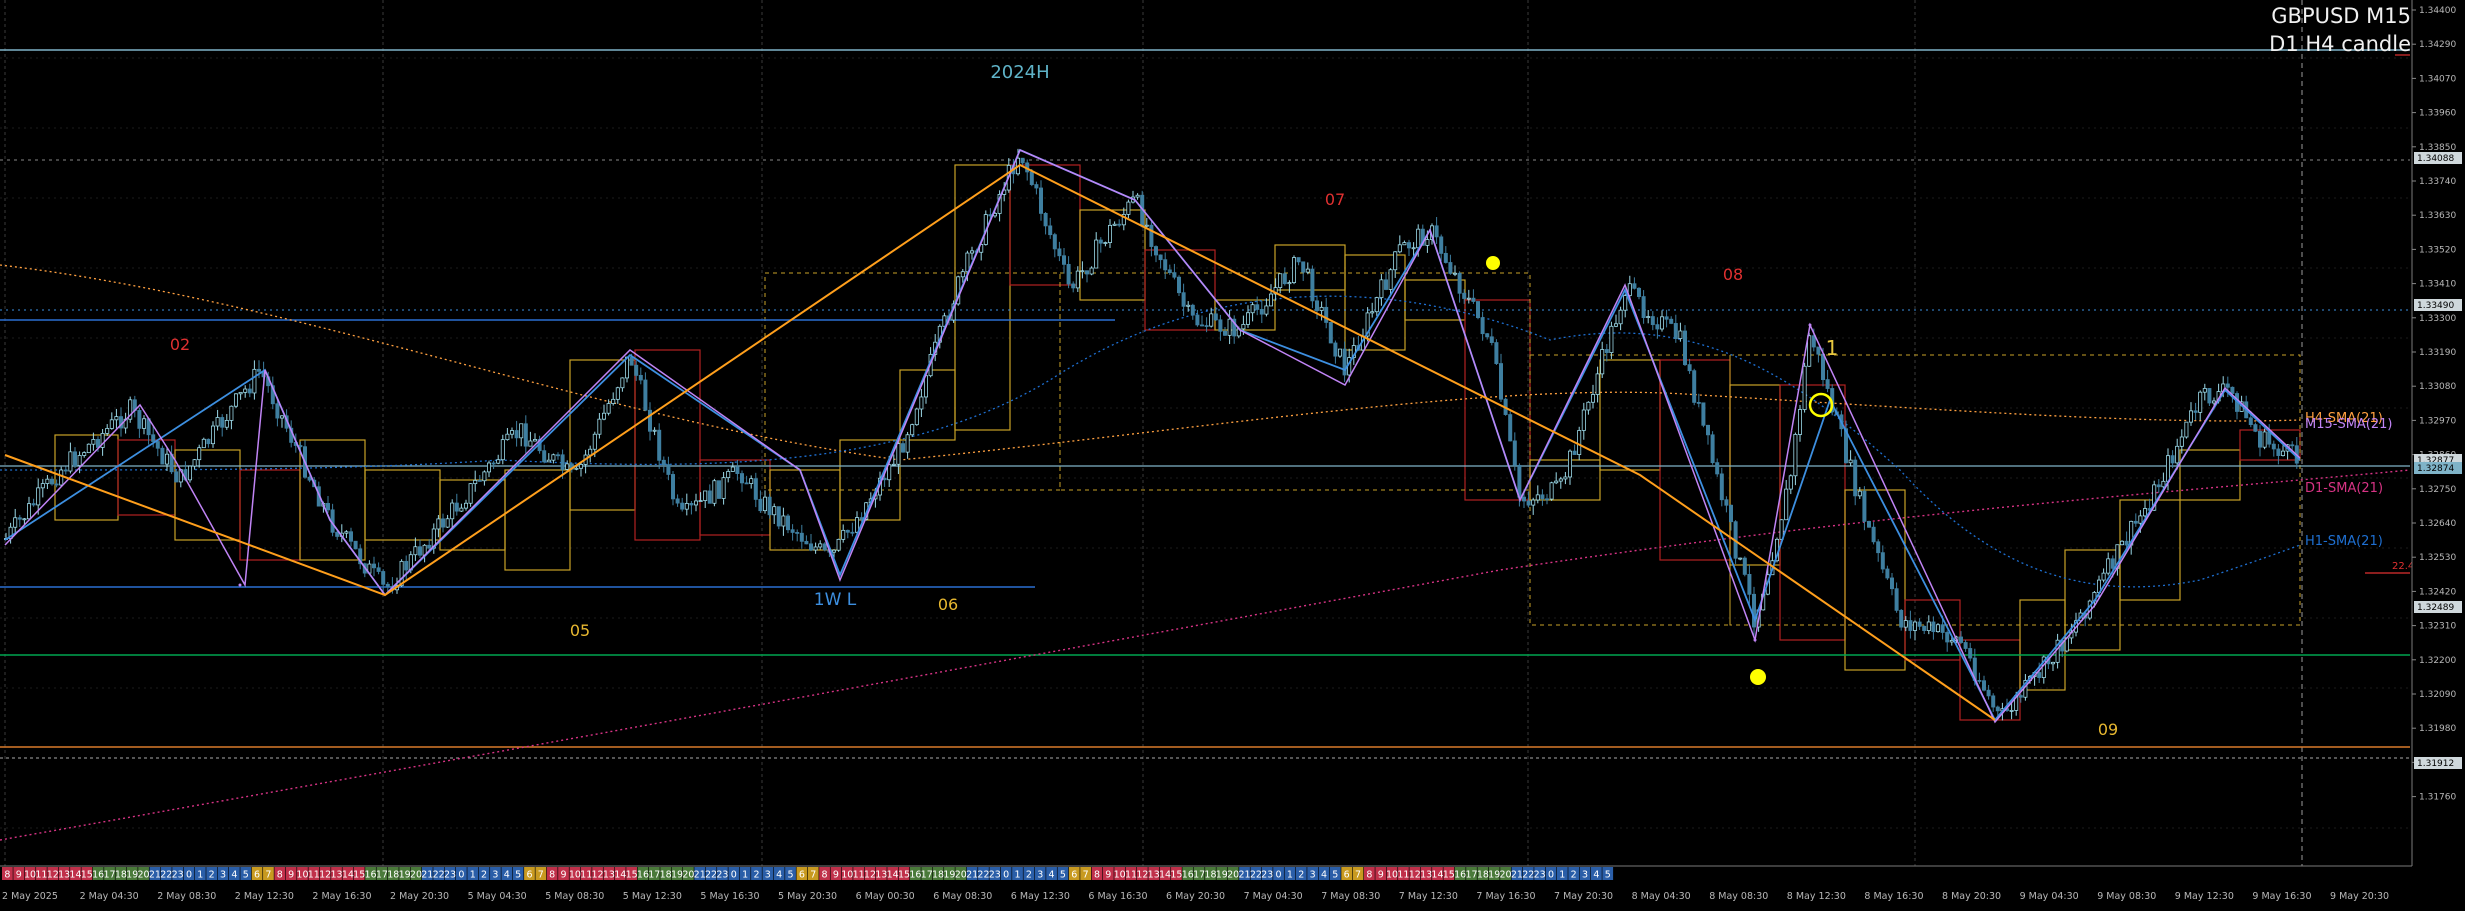  Describe the element at coordinates (2435, 608) in the screenshot. I see `price-highlight-label: 1.32489` at that location.